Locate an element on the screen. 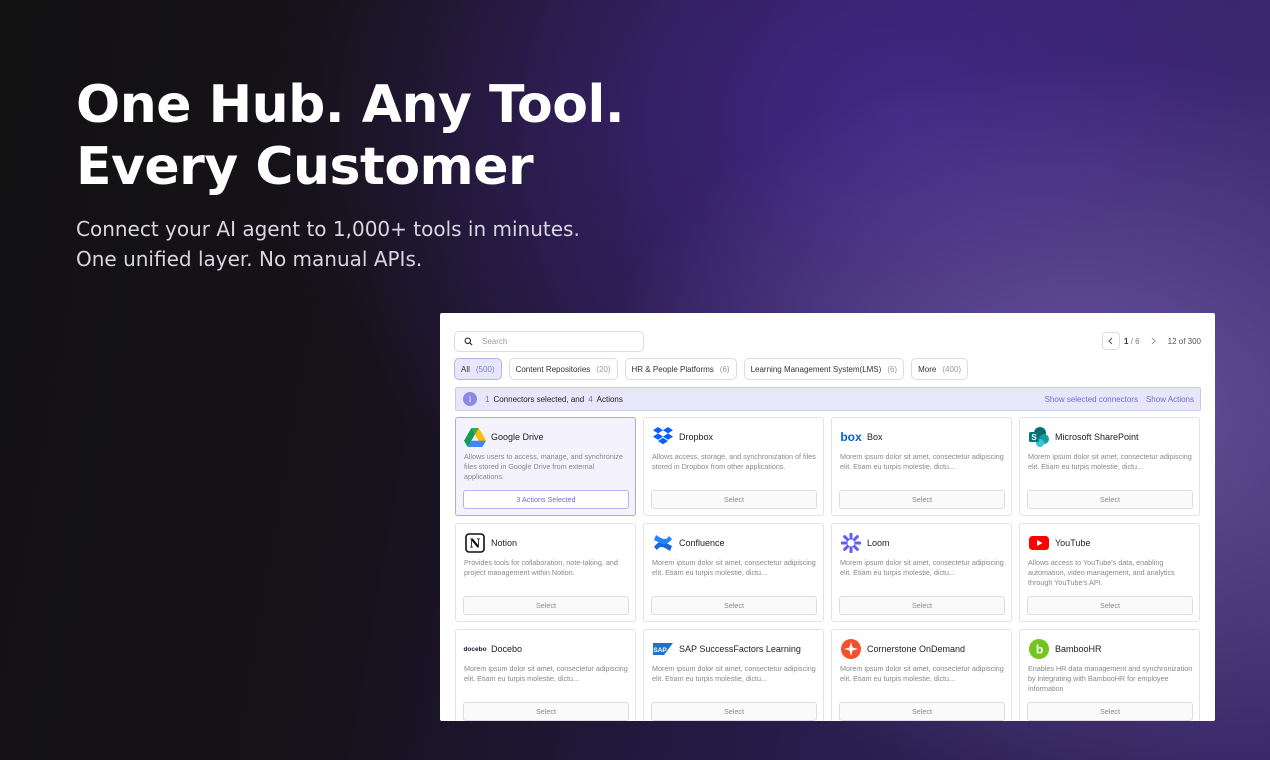 The image size is (1270, 760). svg-text: N is located at coordinates (475, 544).